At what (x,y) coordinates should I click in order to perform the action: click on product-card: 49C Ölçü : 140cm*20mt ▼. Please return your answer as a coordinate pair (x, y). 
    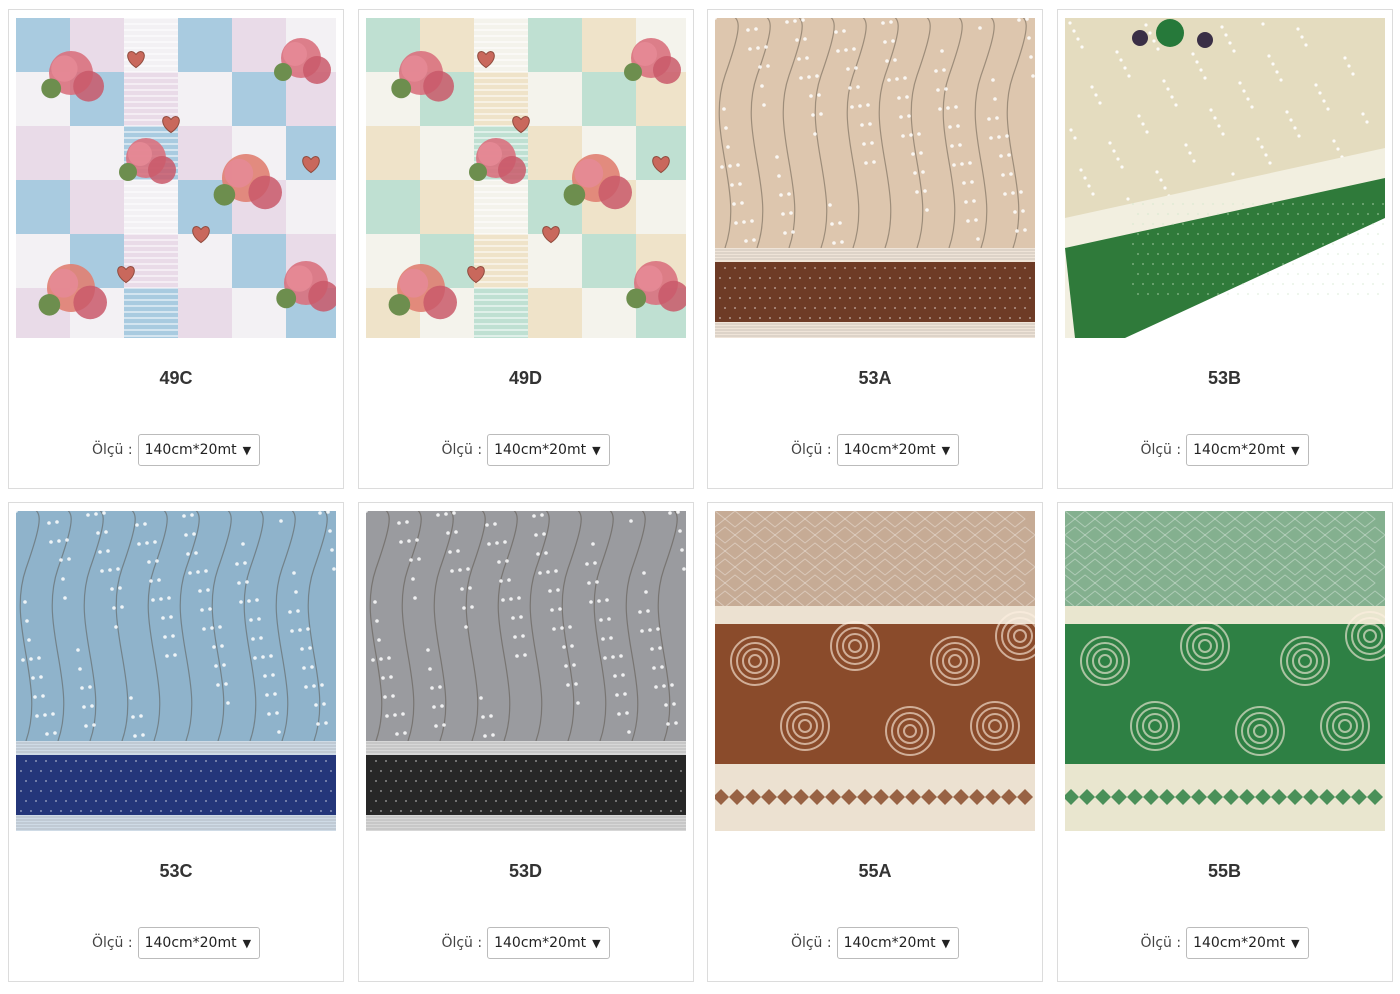
    Looking at the image, I should click on (176, 249).